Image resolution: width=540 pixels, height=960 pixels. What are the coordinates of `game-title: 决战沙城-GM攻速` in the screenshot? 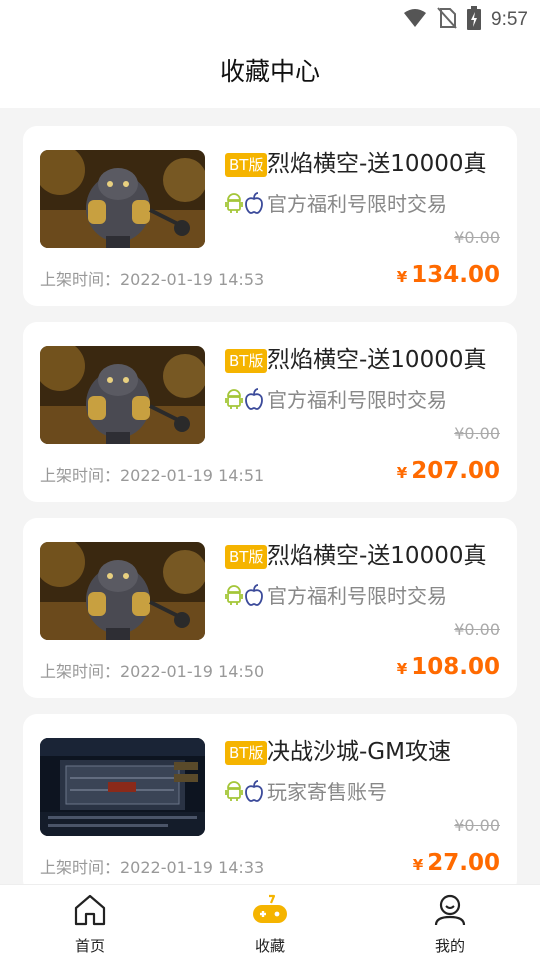 It's located at (359, 752).